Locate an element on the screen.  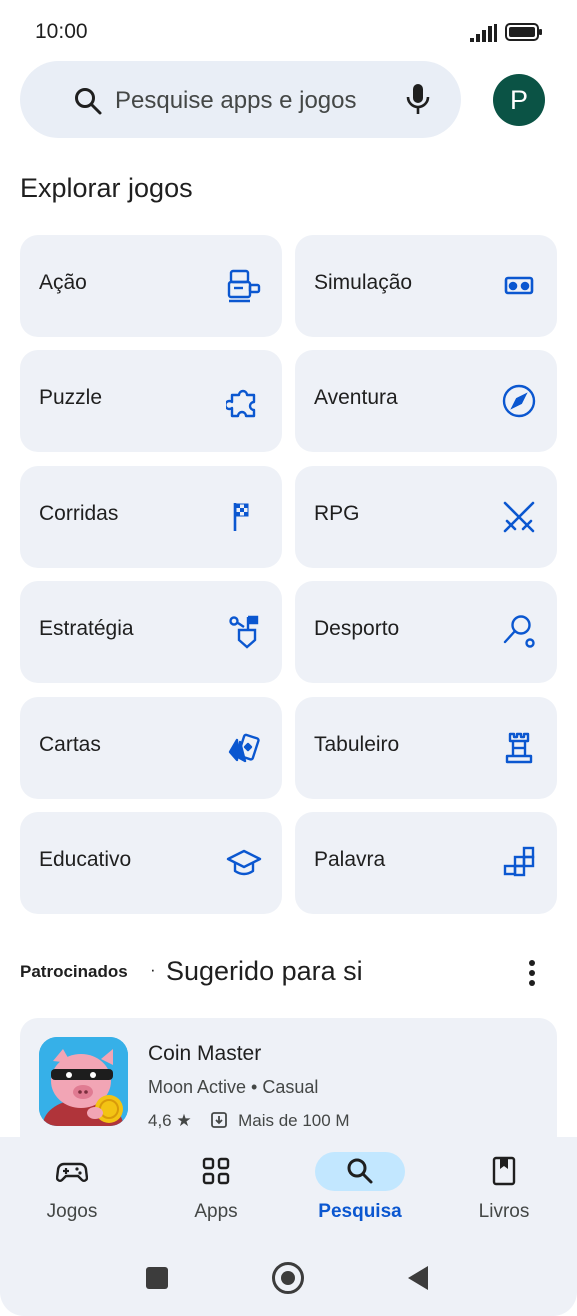
search-bar: Pesquise apps e jogos is located at coordinates (240, 99).